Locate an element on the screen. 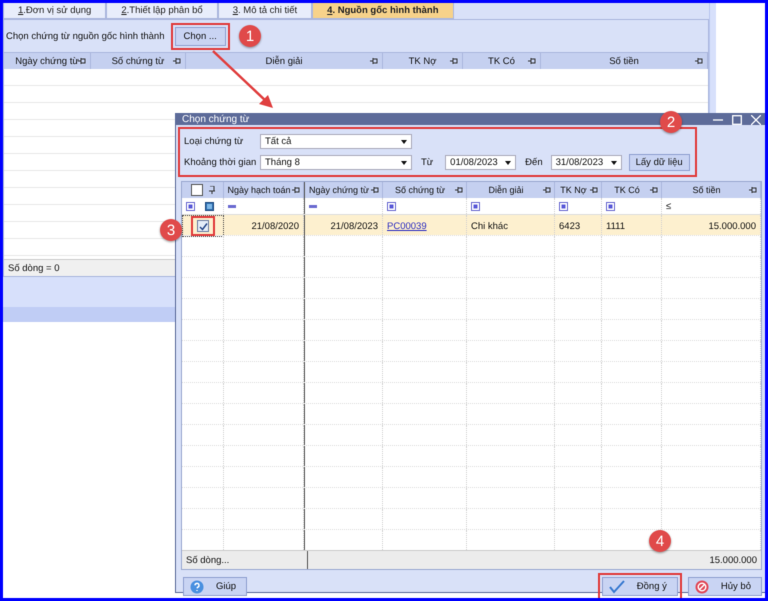 The image size is (768, 601). field-label: Đến is located at coordinates (534, 162).